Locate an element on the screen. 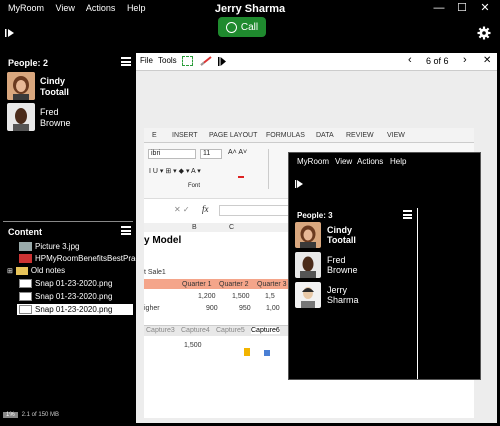 The width and height of the screenshot is (500, 426). maximize-button: ☐ is located at coordinates (462, 8).